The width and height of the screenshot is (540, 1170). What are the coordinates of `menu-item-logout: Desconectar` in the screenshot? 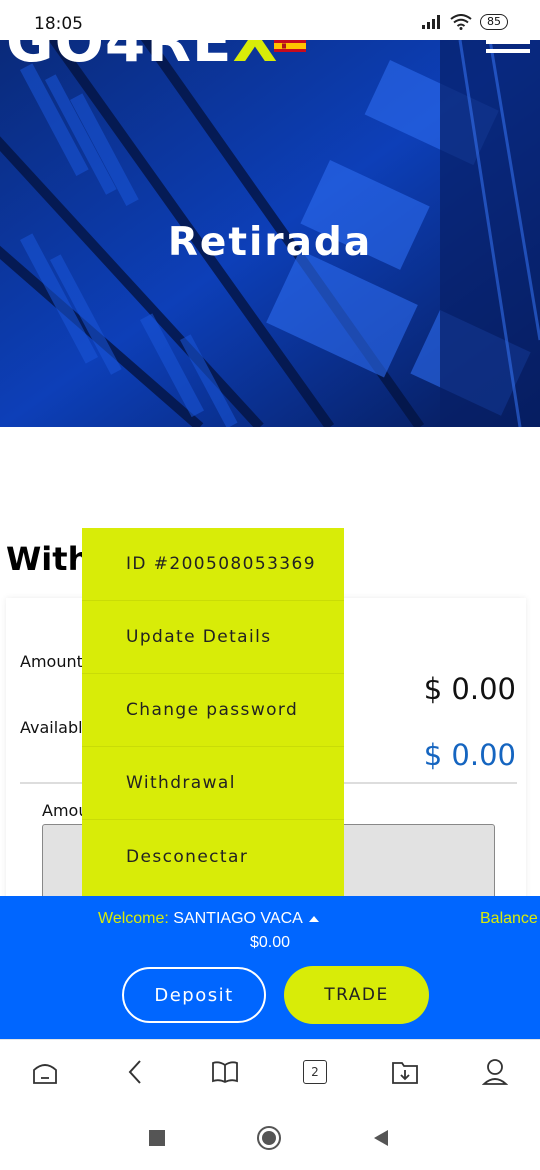 It's located at (213, 856).